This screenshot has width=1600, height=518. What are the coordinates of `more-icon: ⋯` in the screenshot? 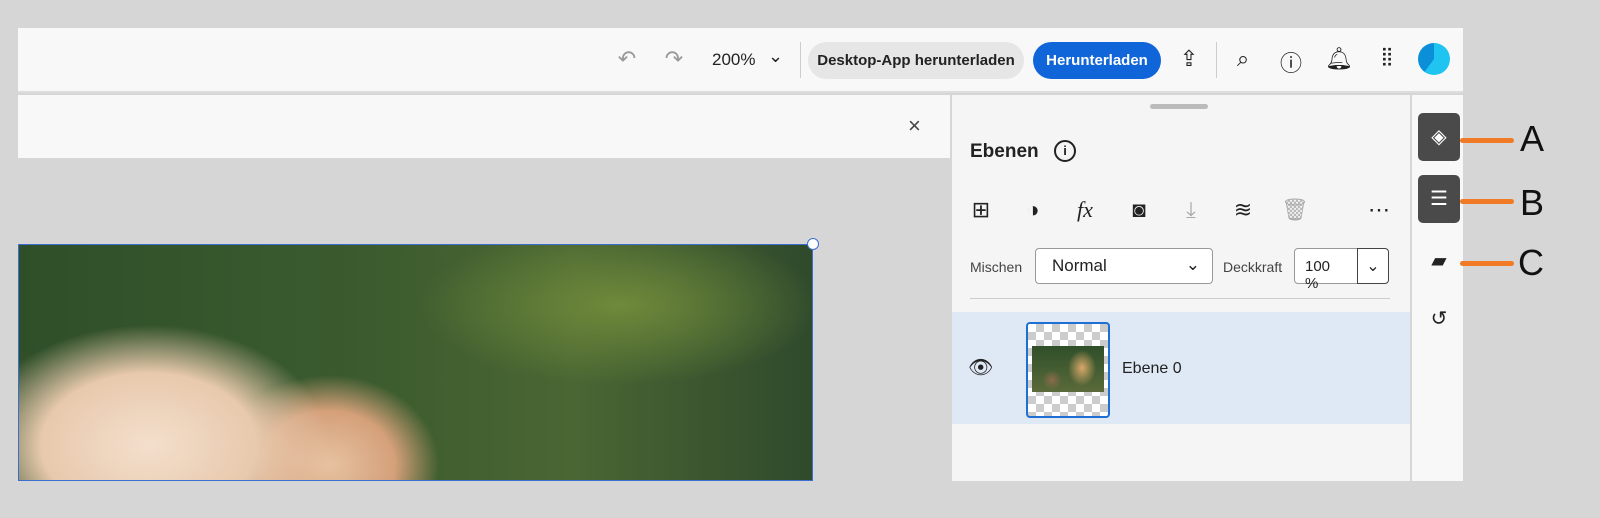 It's located at (1379, 210).